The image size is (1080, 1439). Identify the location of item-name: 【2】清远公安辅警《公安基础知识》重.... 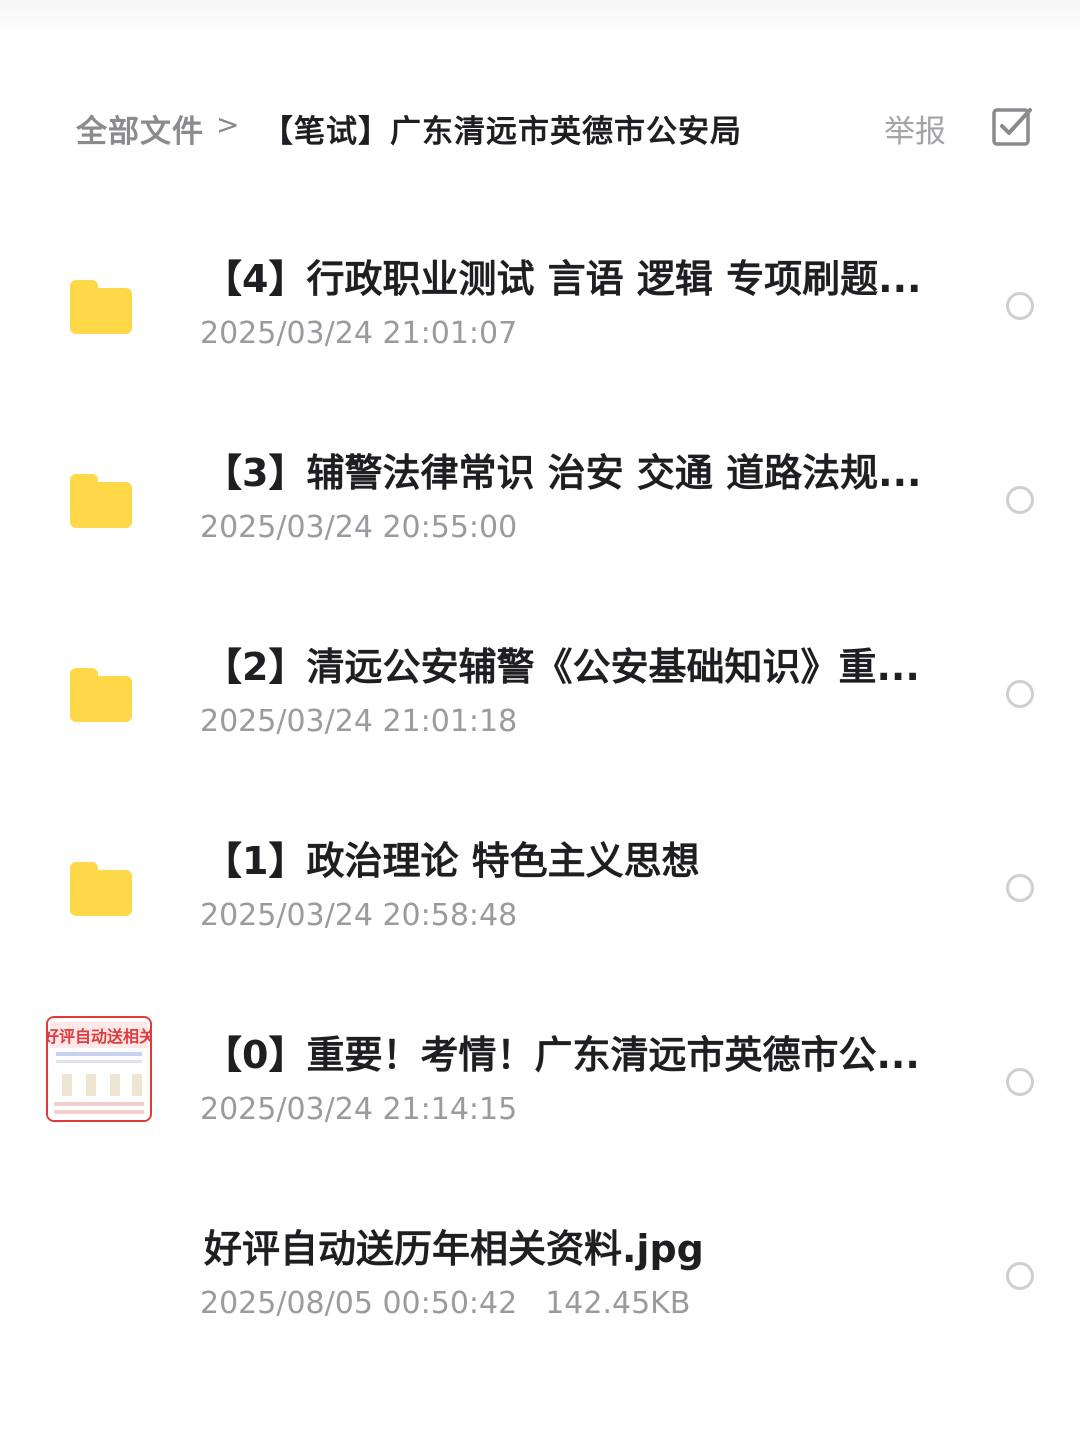
(562, 667).